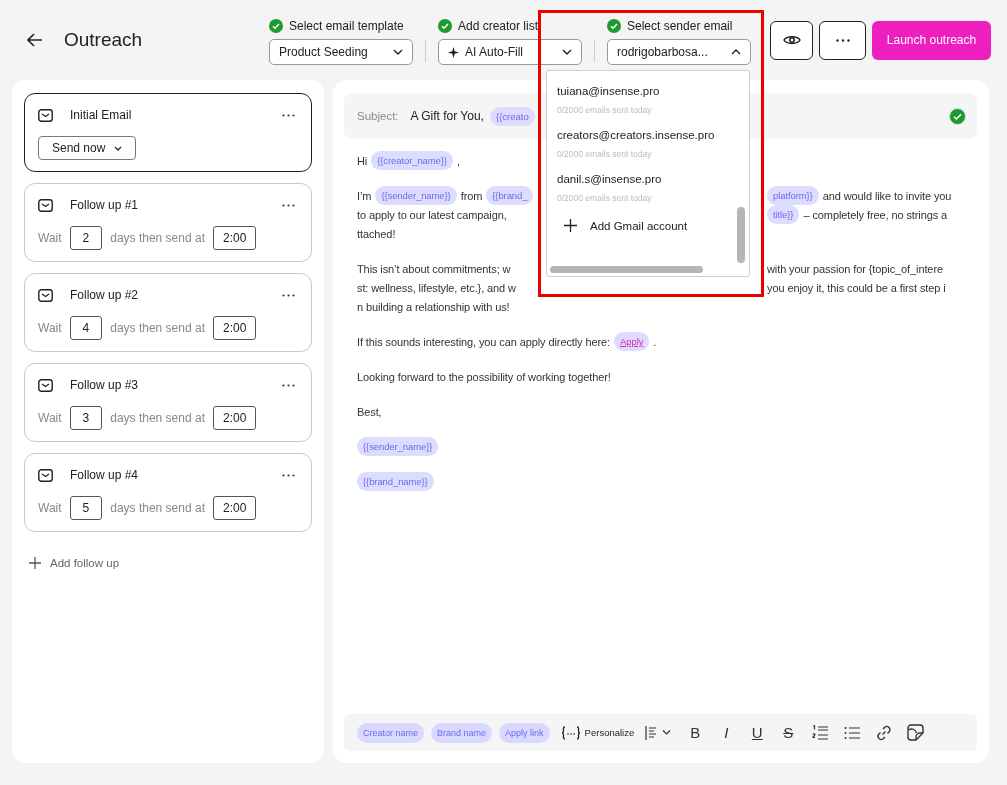 The width and height of the screenshot is (1007, 785). Describe the element at coordinates (105, 475) in the screenshot. I see `step-title: Follow up #4` at that location.